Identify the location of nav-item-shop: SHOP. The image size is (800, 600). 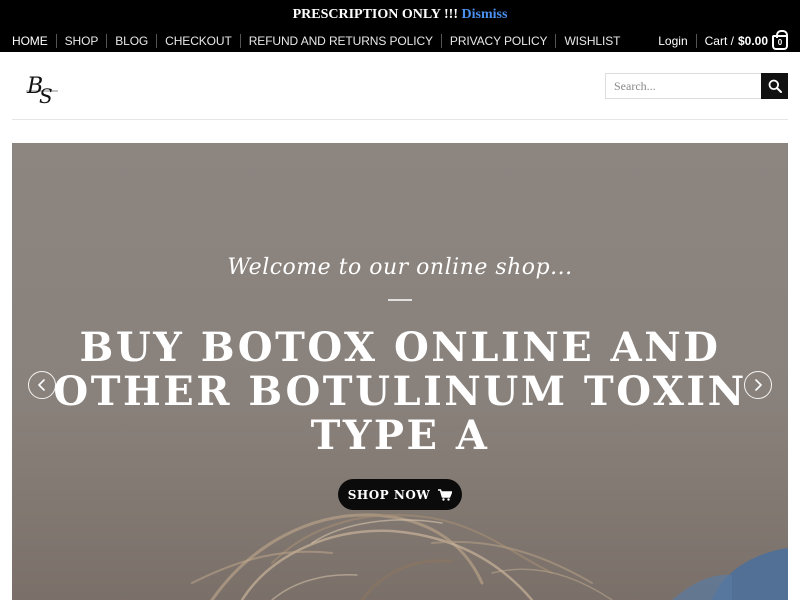
(81, 40).